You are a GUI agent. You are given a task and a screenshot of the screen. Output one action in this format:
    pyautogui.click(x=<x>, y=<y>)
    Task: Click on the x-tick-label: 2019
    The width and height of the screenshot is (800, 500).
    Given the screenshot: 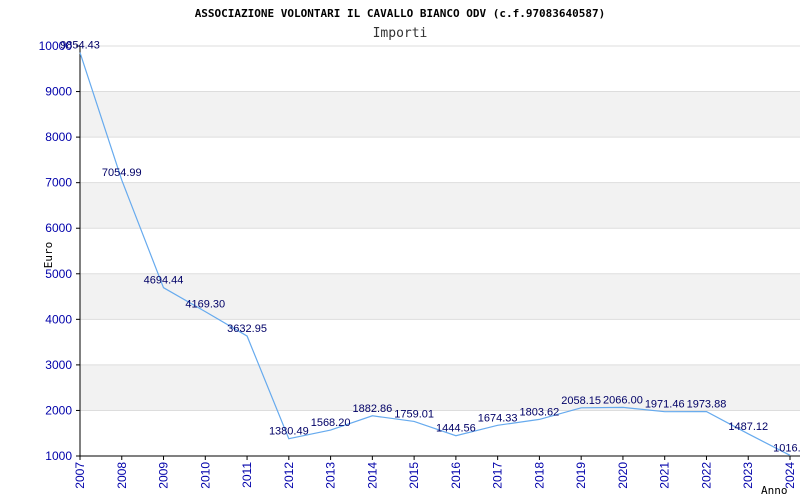 What is the action you would take?
    pyautogui.click(x=581, y=475)
    